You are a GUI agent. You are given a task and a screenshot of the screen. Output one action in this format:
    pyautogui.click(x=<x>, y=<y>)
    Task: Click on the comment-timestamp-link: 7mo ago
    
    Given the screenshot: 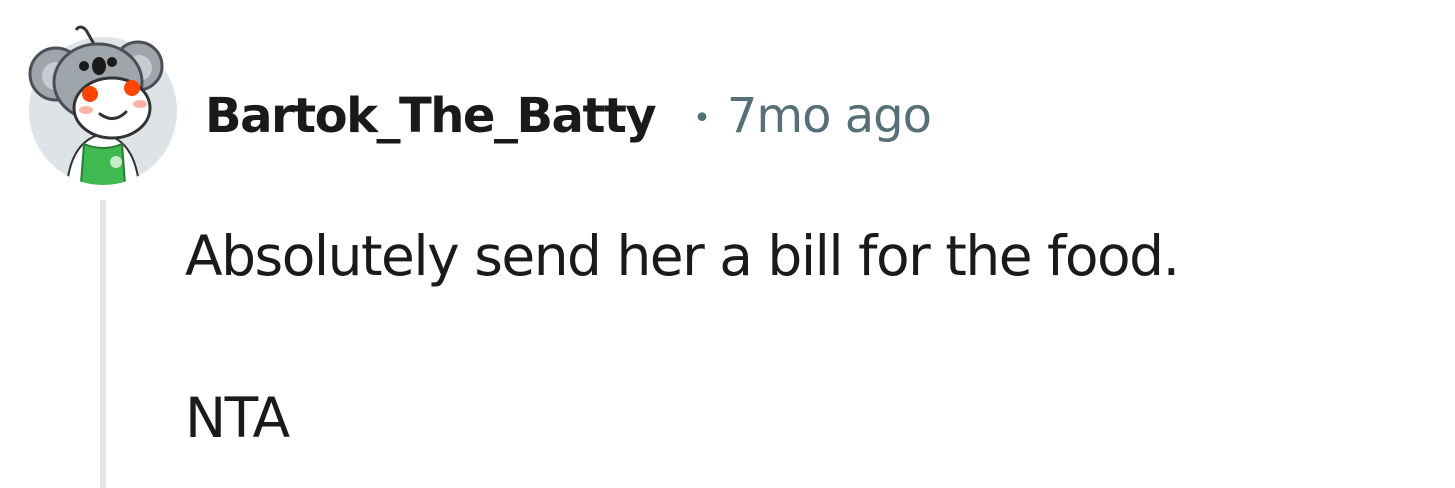 What is the action you would take?
    pyautogui.click(x=829, y=116)
    